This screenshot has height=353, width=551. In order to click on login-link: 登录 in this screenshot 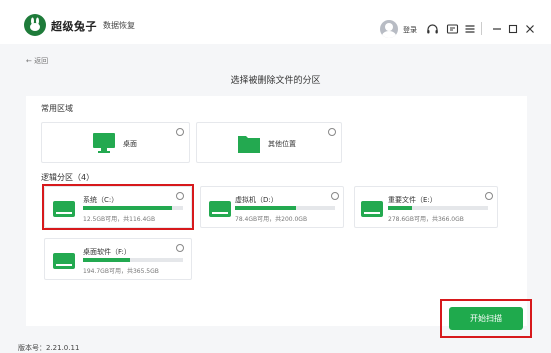, I will do `click(410, 30)`.